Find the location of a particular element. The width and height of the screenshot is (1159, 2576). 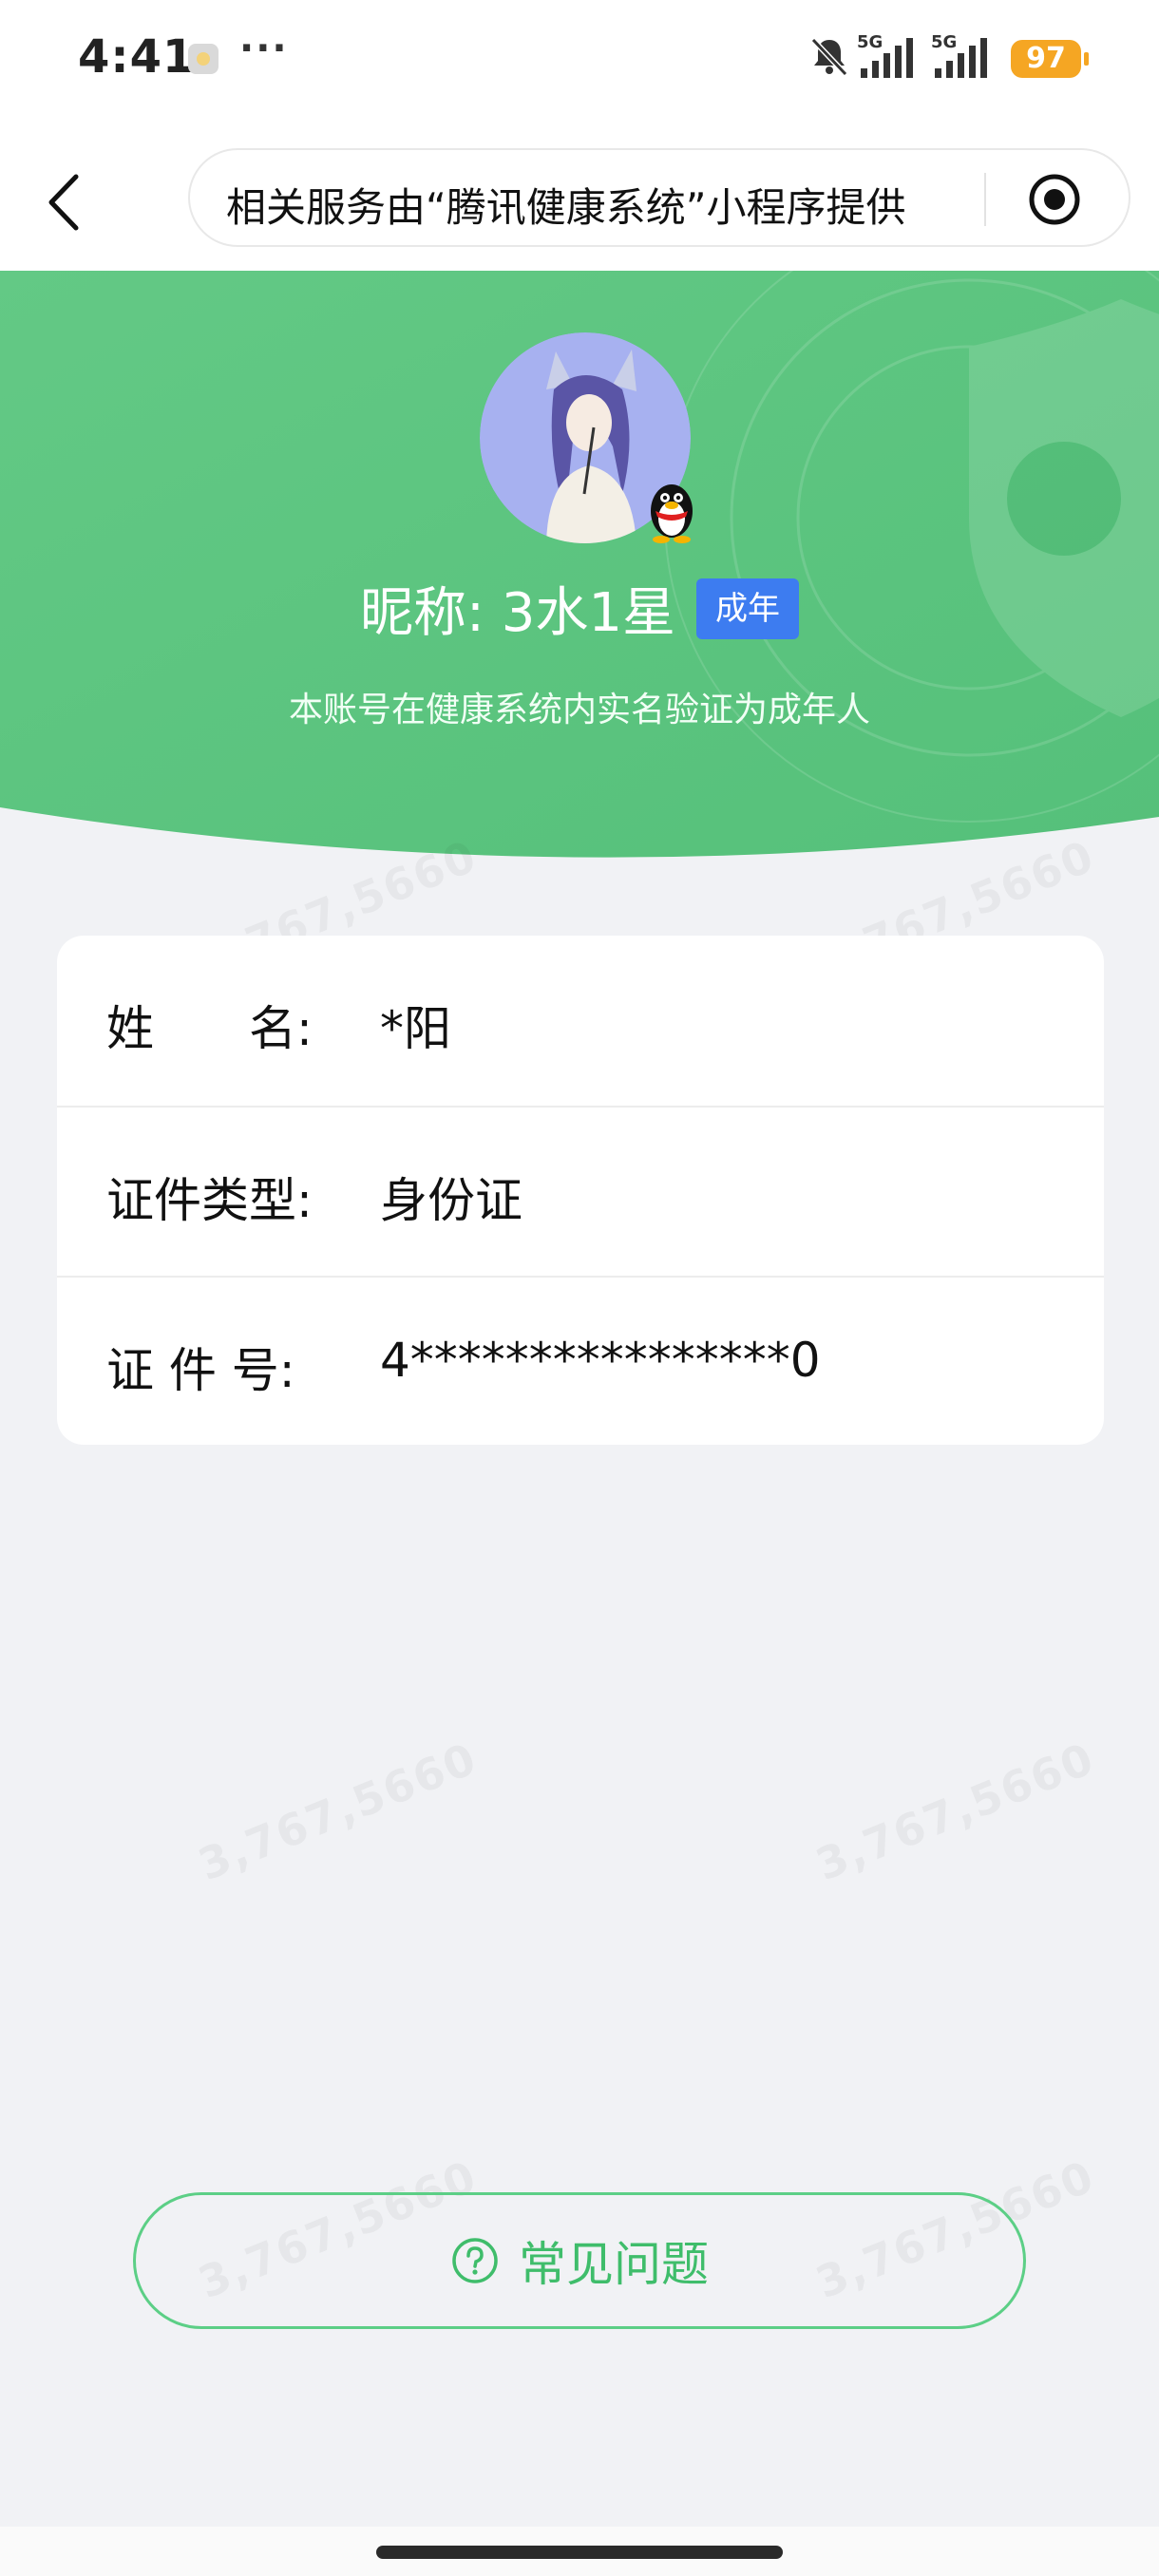

nickname: 昵称: 3水1星 is located at coordinates (517, 613).